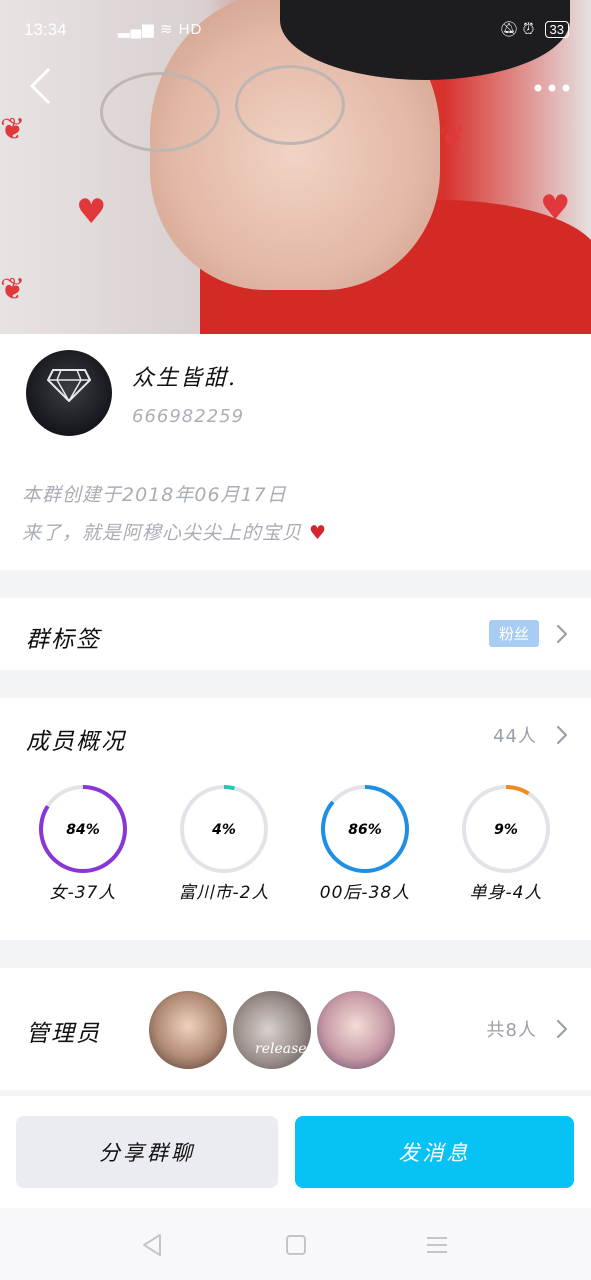  What do you see at coordinates (295, 634) in the screenshot?
I see `group-tag-row: 群标签 粉丝` at bounding box center [295, 634].